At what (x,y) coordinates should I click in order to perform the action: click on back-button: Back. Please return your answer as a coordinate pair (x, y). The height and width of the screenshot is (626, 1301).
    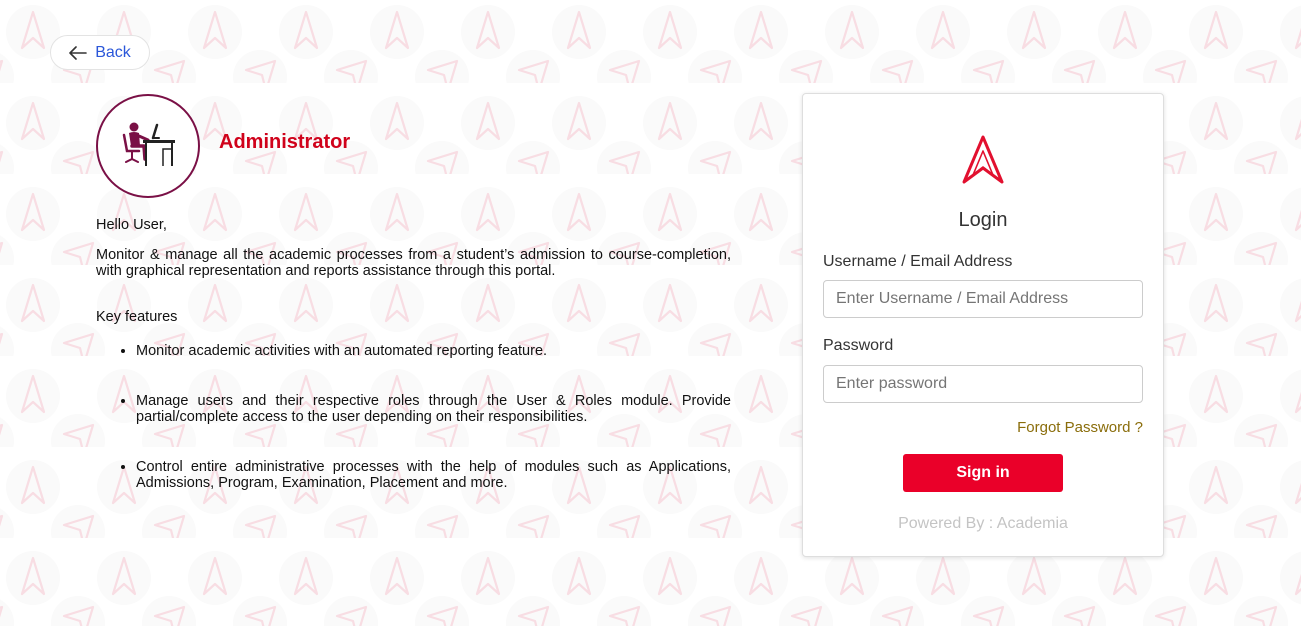
    Looking at the image, I should click on (100, 52).